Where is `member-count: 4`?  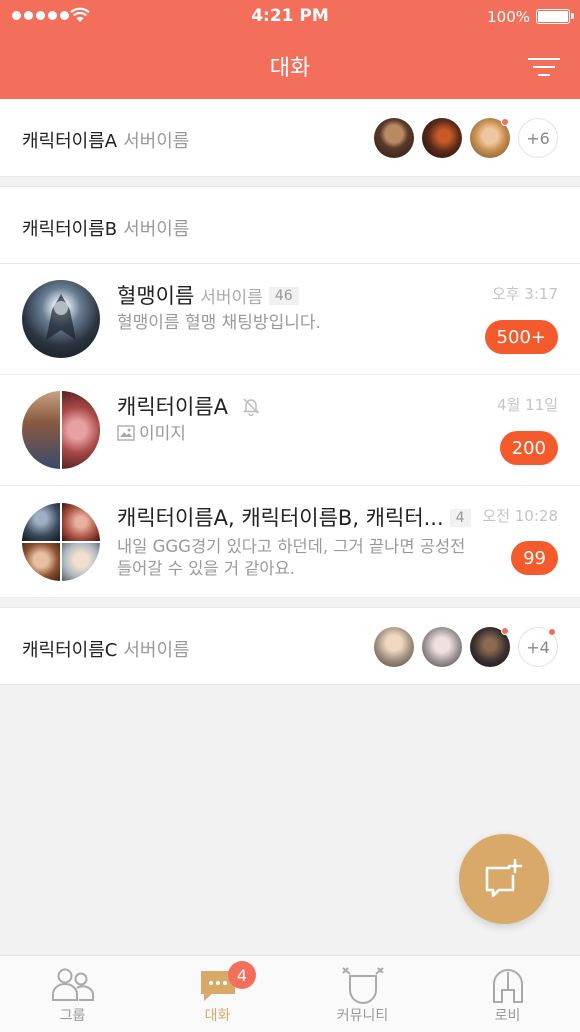 member-count: 4 is located at coordinates (460, 518).